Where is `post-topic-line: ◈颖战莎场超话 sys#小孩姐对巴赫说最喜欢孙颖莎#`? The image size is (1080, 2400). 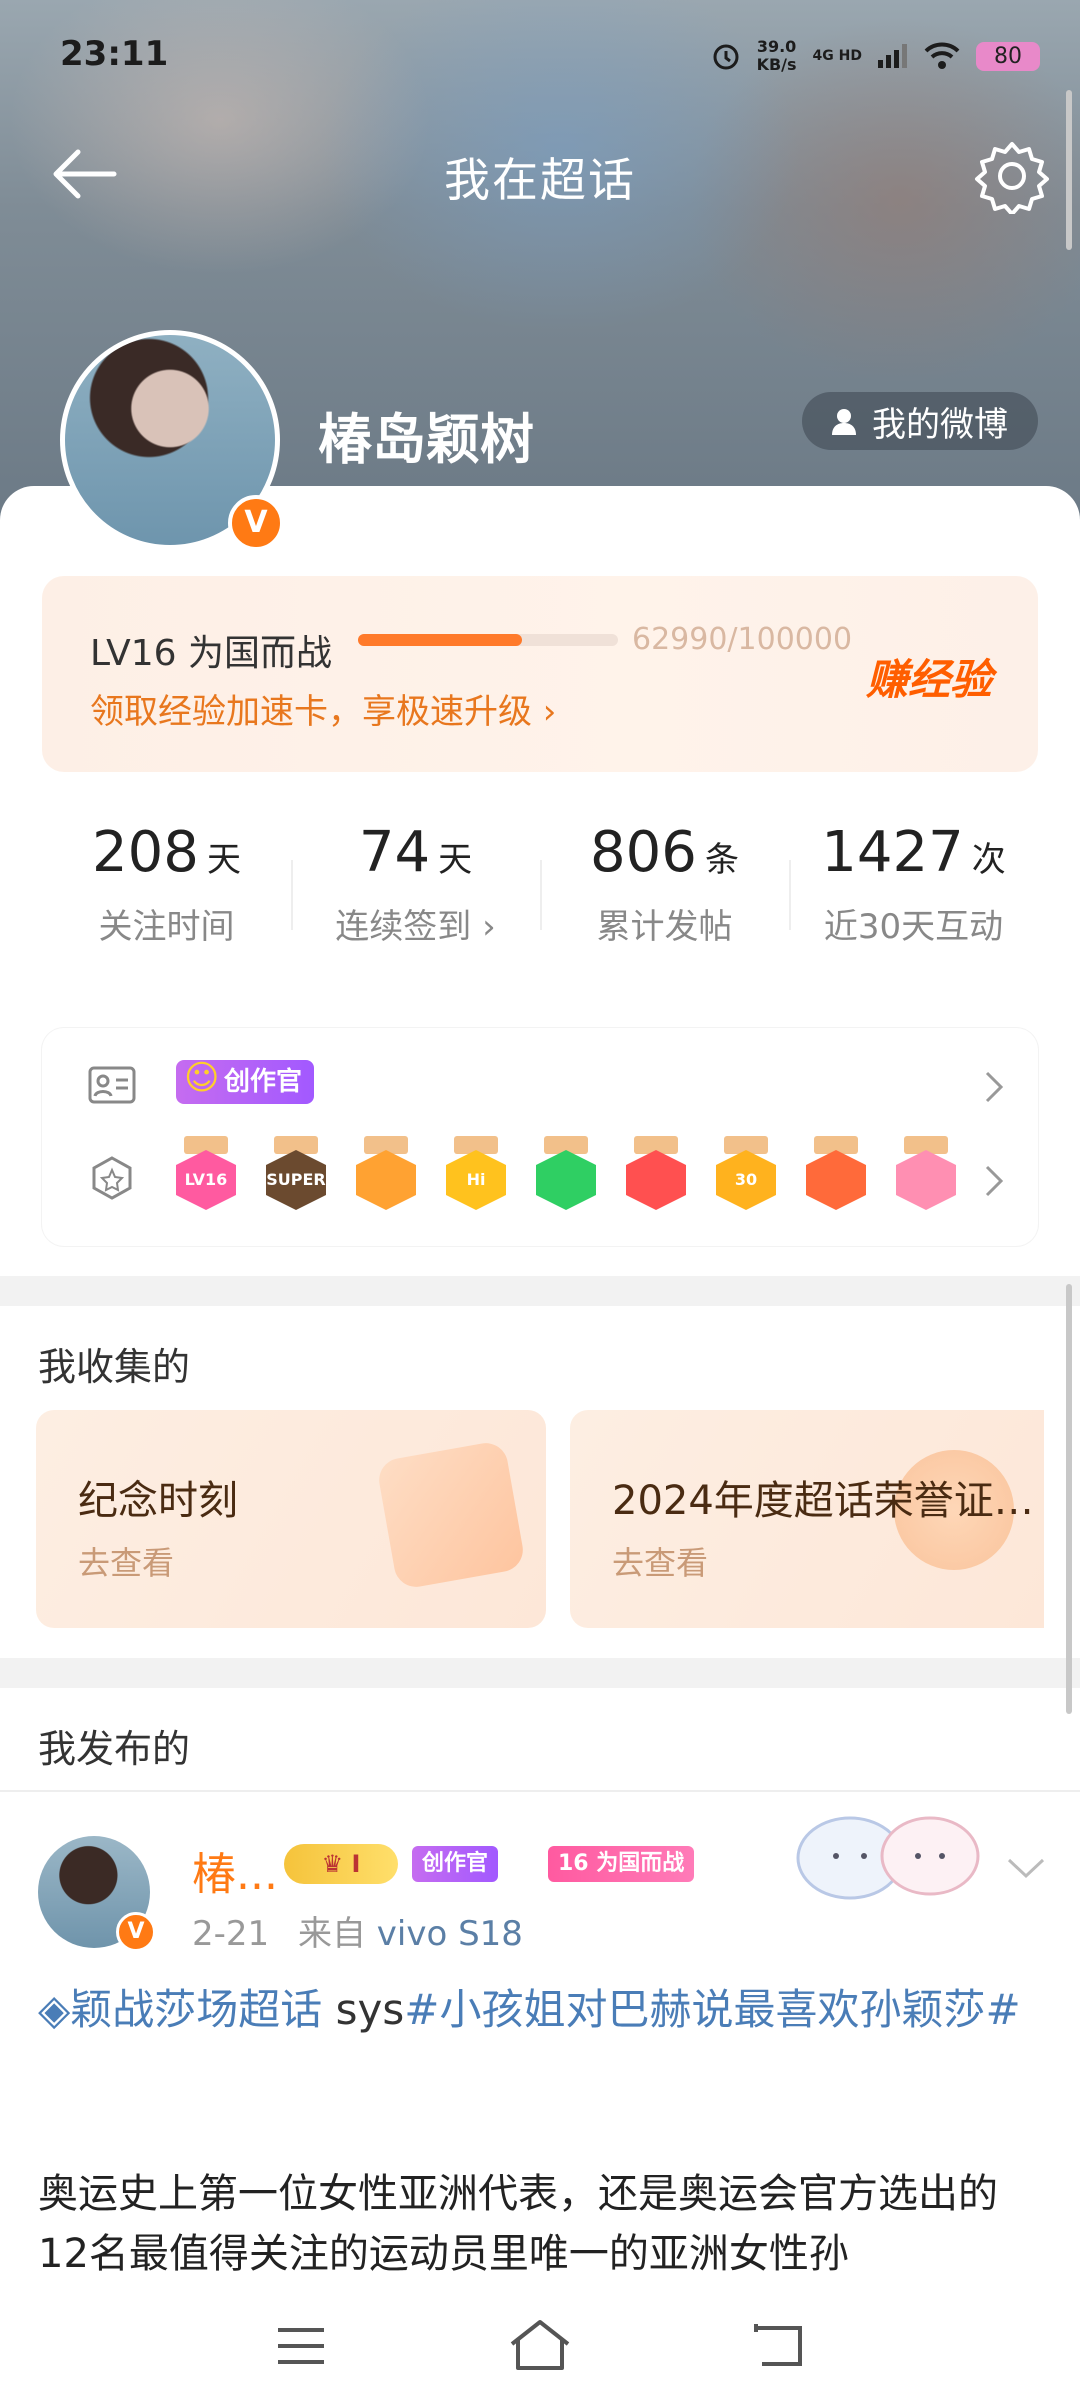 post-topic-line: ◈颖战莎场超话 sys#小孩姐对巴赫说最喜欢孙颖莎# is located at coordinates (543, 2010).